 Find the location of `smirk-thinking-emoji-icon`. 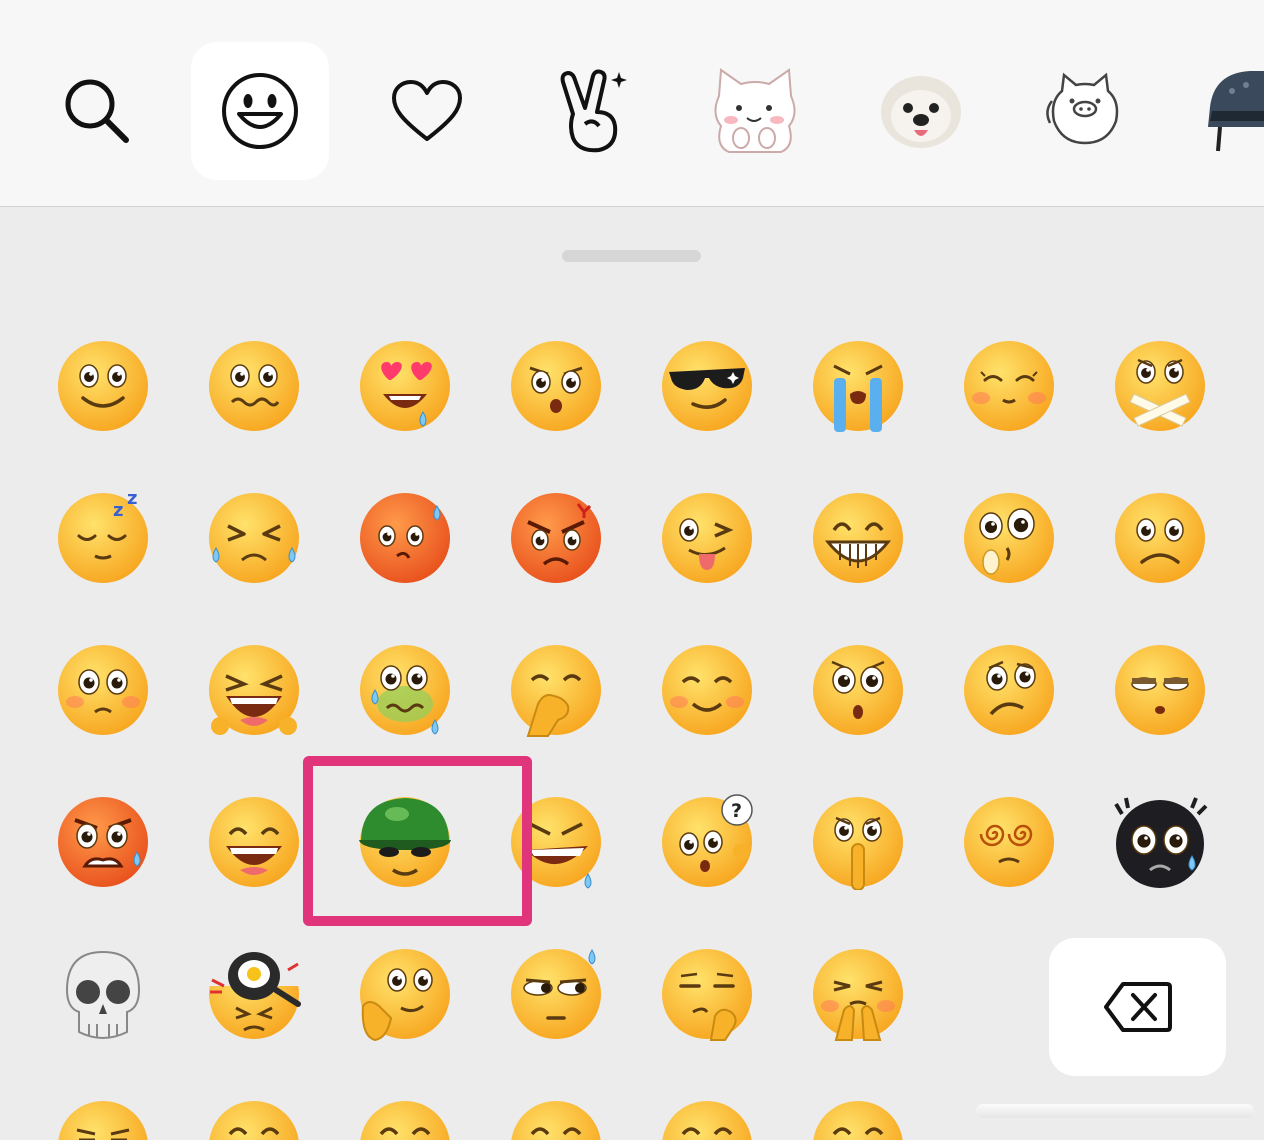

smirk-thinking-emoji-icon is located at coordinates (707, 995).